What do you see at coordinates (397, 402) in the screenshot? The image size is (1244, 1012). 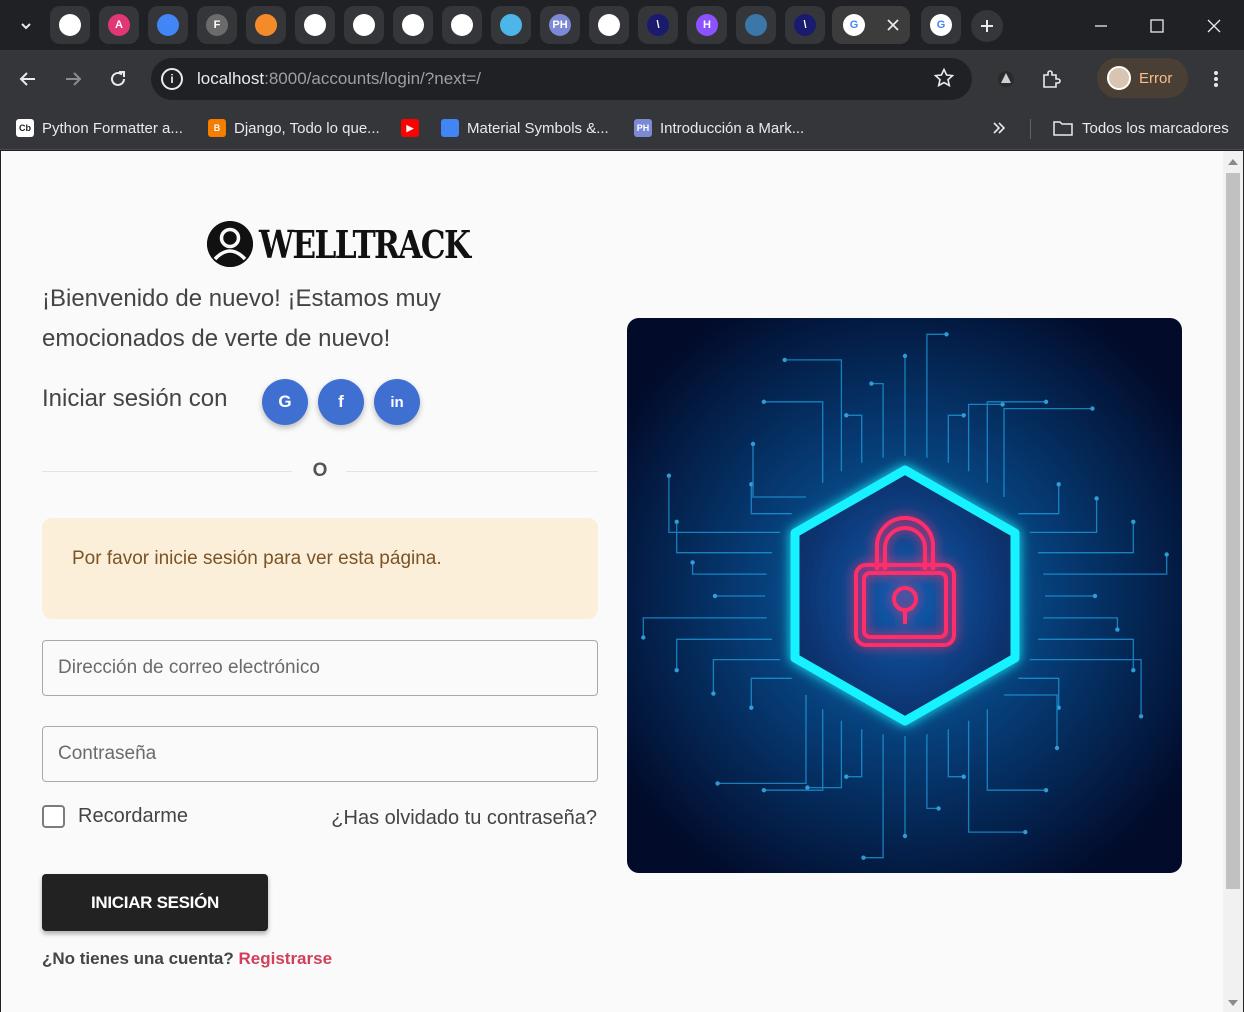 I see `linkedin-signin-button: in` at bounding box center [397, 402].